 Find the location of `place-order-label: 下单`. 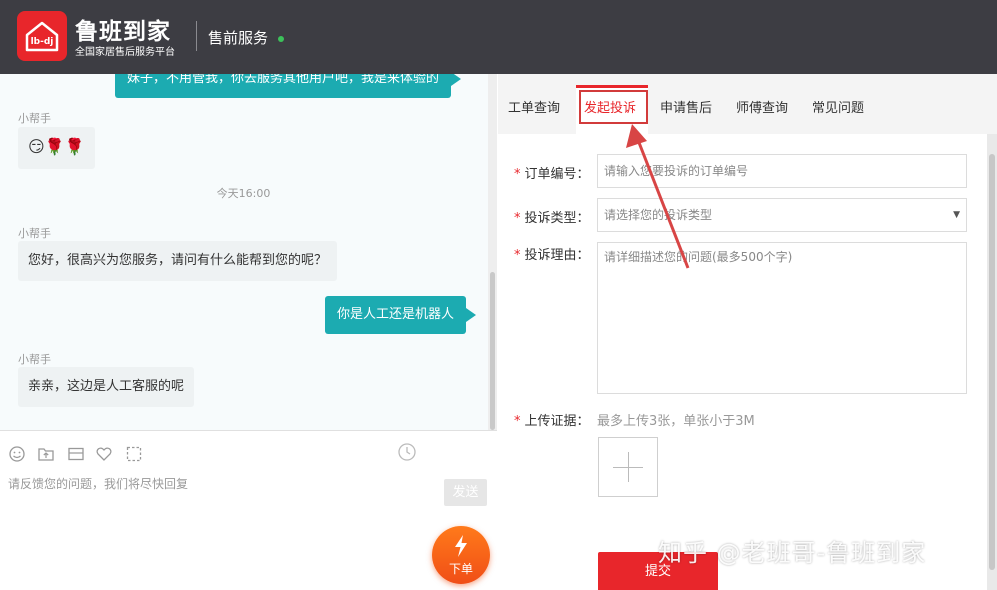

place-order-label: 下单 is located at coordinates (460, 569).